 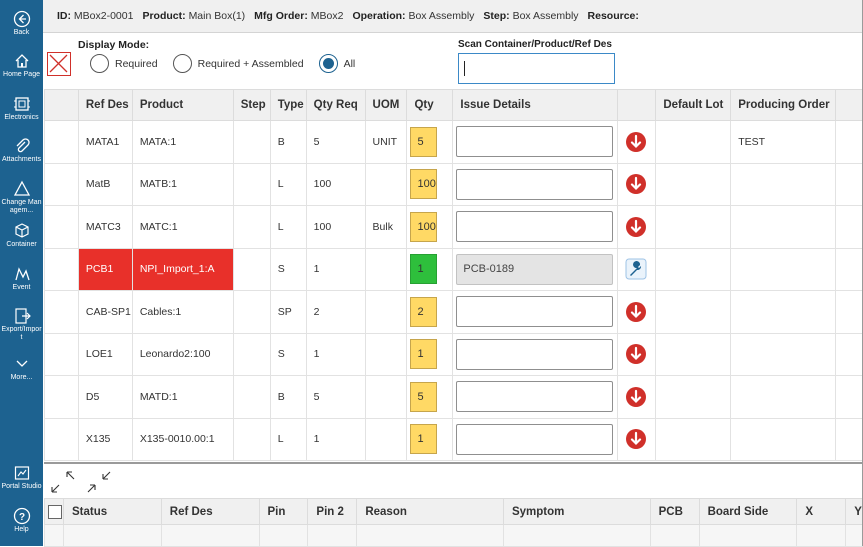 What do you see at coordinates (182, 354) in the screenshot?
I see `cell-product: Leonardo2:100` at bounding box center [182, 354].